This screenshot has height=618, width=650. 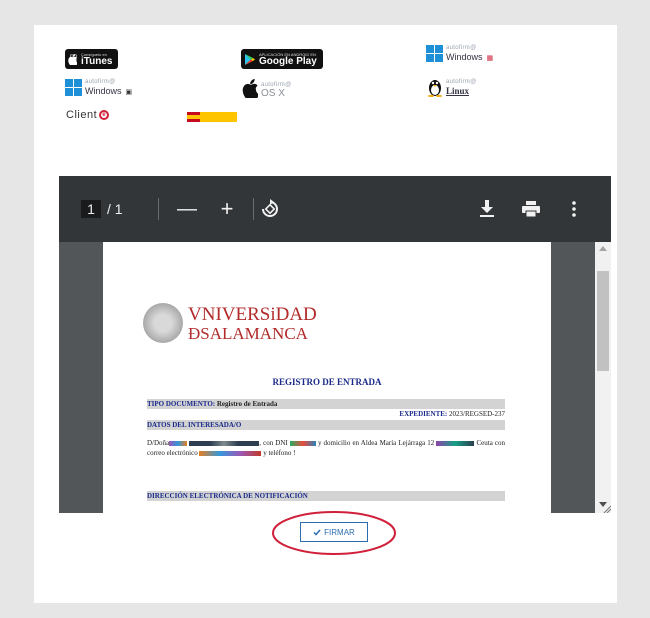 What do you see at coordinates (455, 443) in the screenshot?
I see `redacted-address` at bounding box center [455, 443].